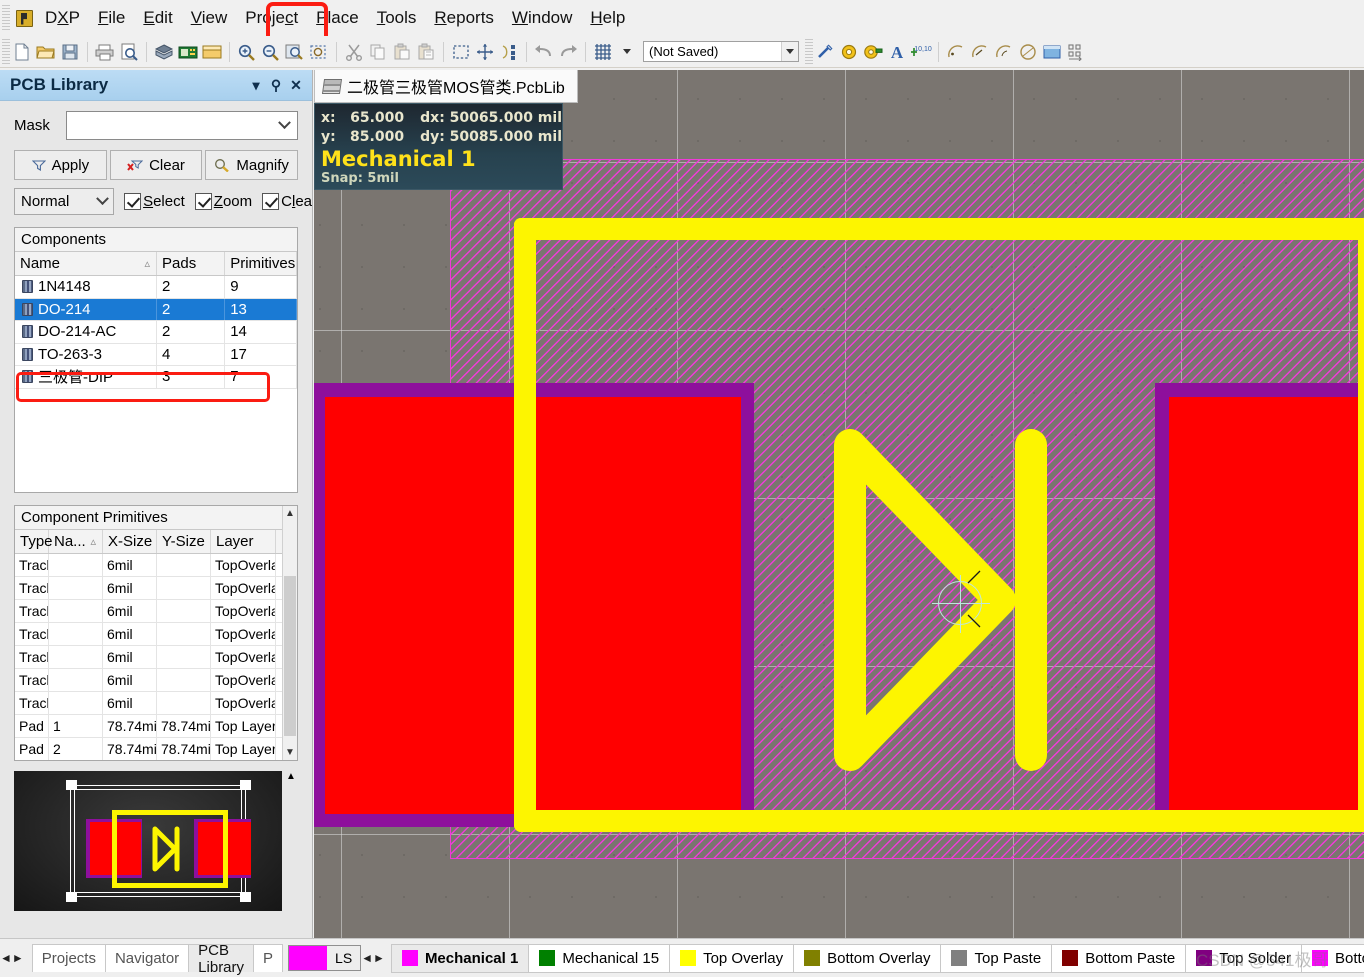 This screenshot has height=977, width=1364. I want to click on column-header-x-size: X-Size, so click(130, 541).